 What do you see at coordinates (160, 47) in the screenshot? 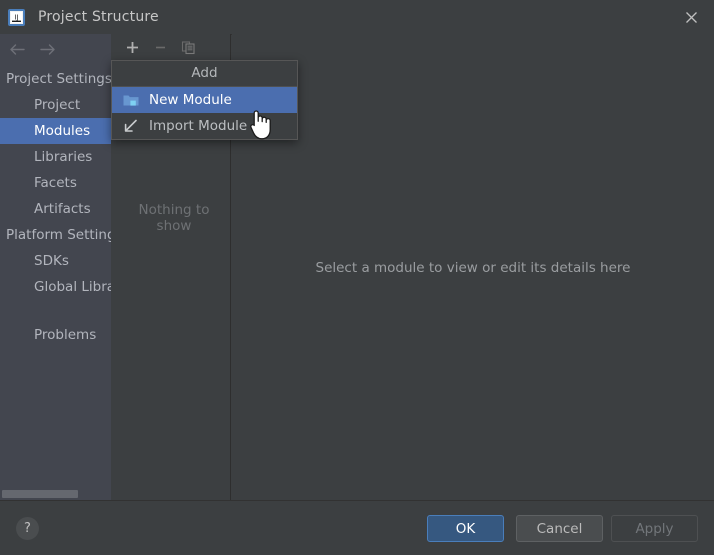
I see `minus-icon` at bounding box center [160, 47].